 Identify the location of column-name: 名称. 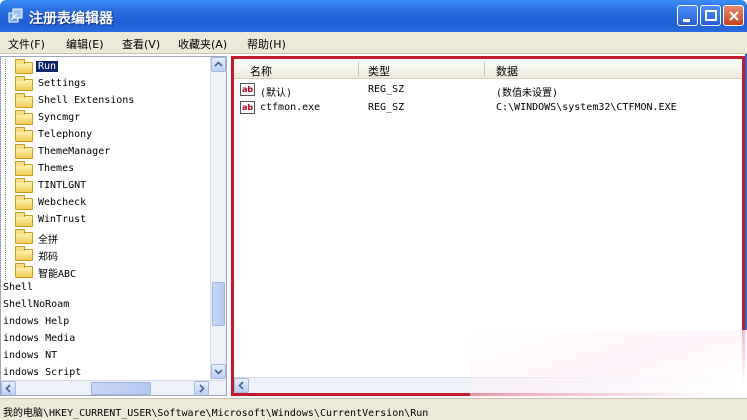
(261, 71).